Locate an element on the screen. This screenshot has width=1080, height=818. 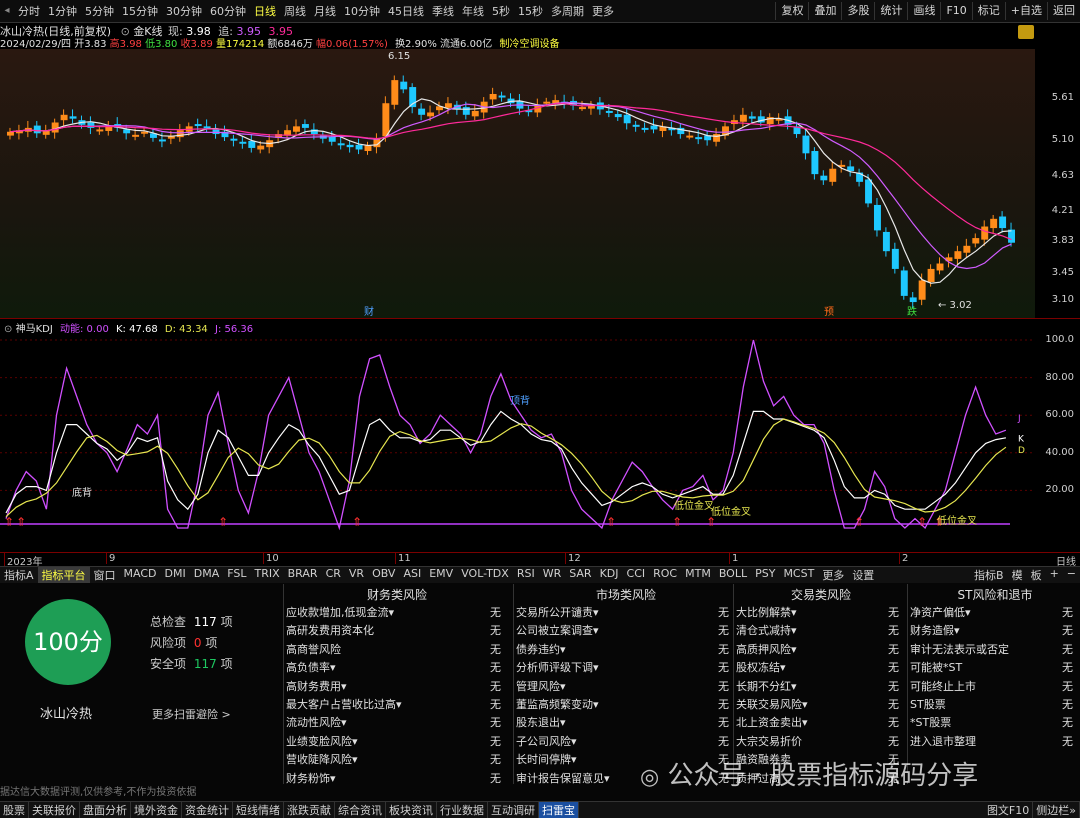
toolbar-button: 叠加 is located at coordinates (824, 11).